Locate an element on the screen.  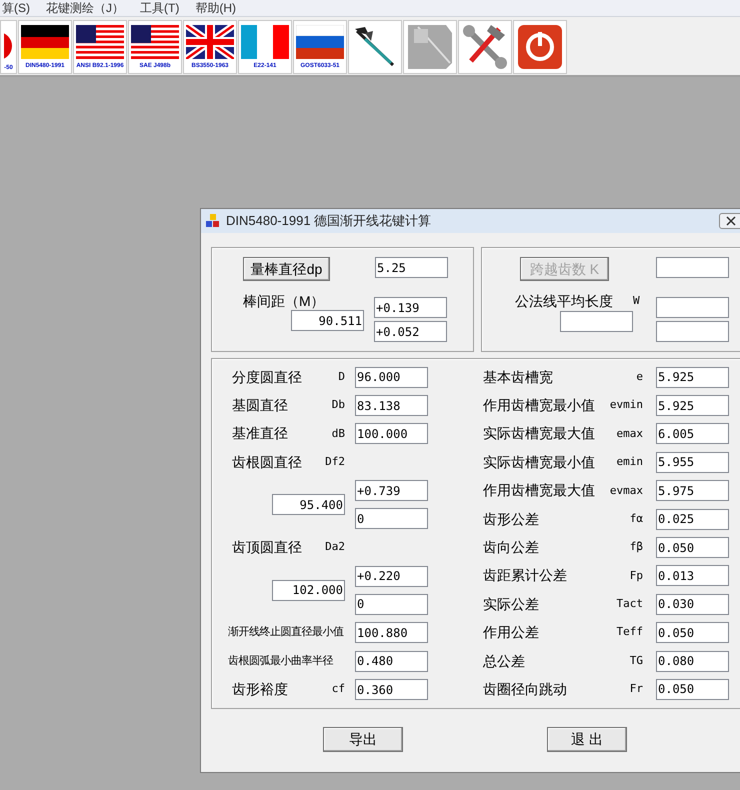
symbol-label: Fp is located at coordinates (636, 576).